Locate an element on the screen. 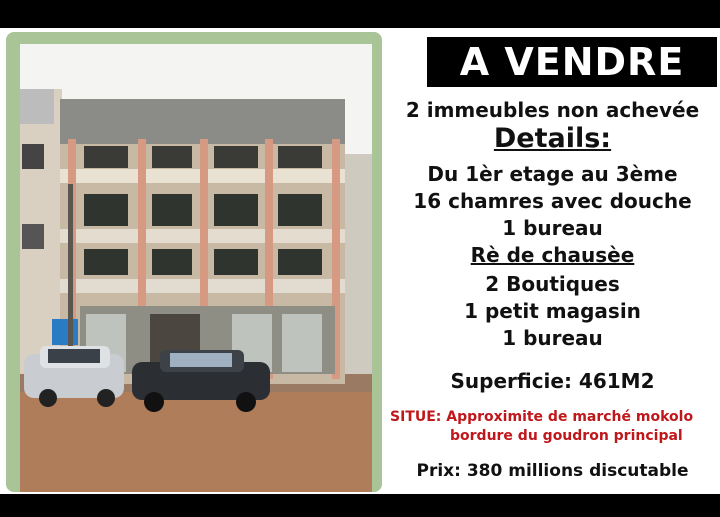 The width and height of the screenshot is (720, 517). location-row: SITUE: Approximite de marché mokolo is located at coordinates (541, 417).